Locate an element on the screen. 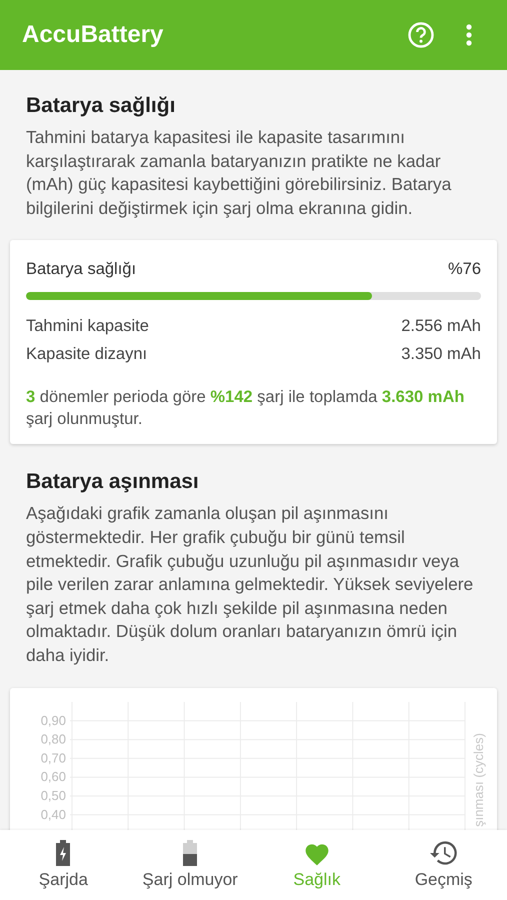 The height and width of the screenshot is (900, 507). charging-battery-icon is located at coordinates (63, 853).